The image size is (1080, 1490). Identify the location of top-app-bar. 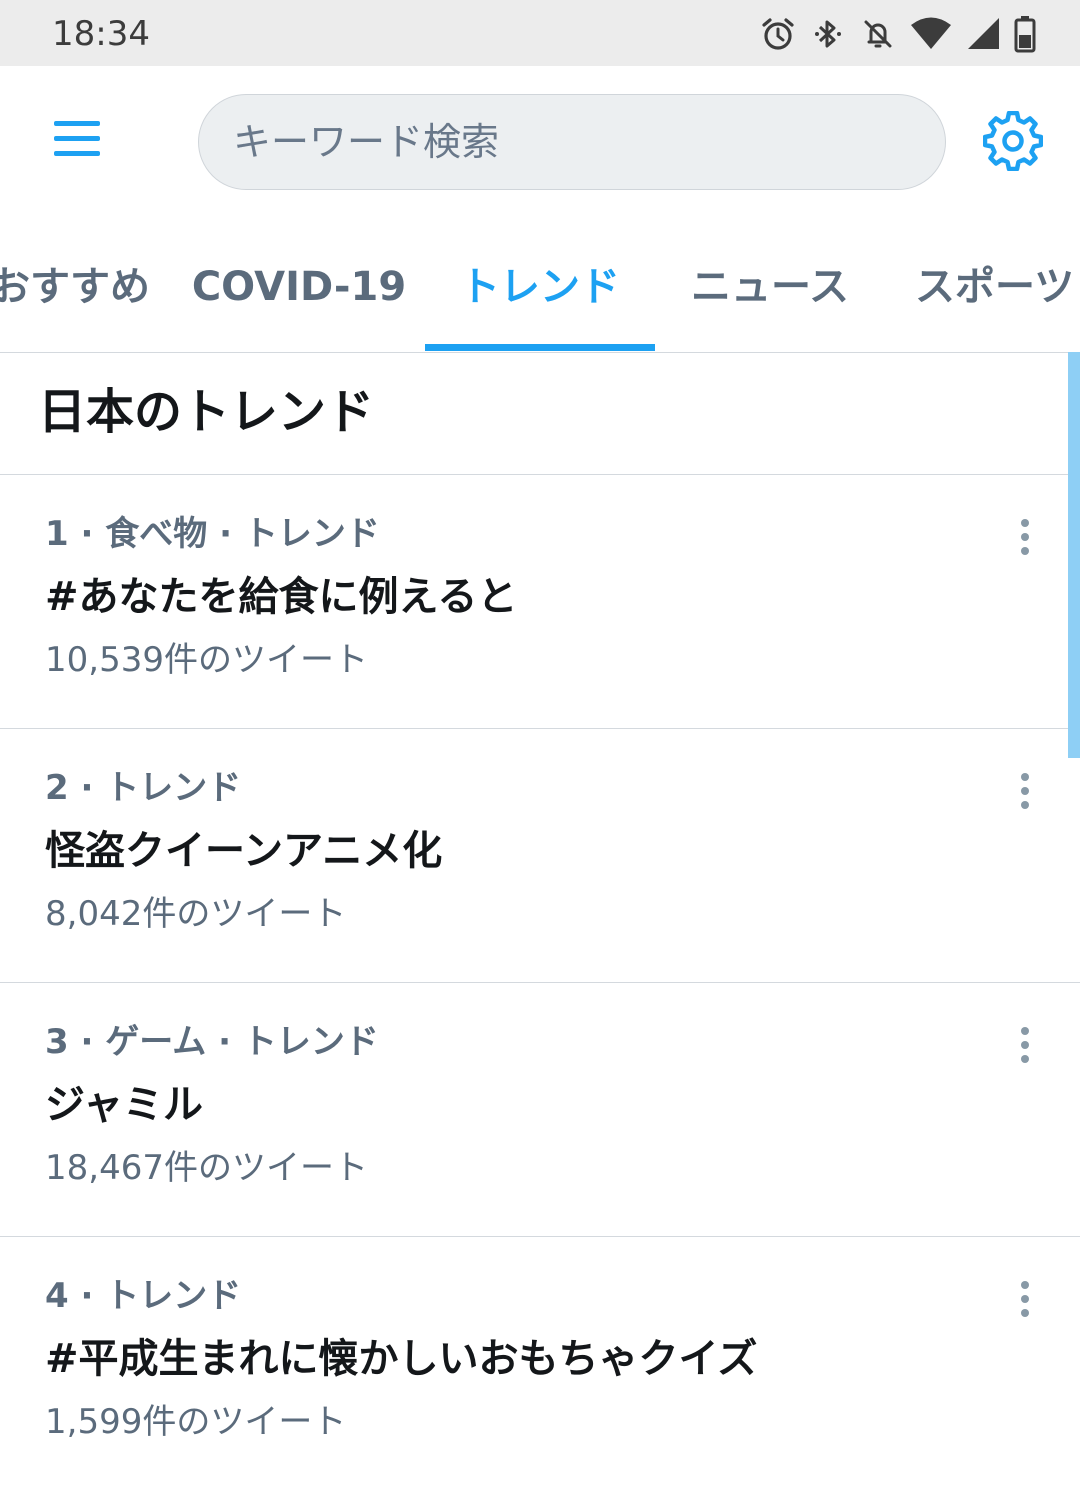
(540, 144).